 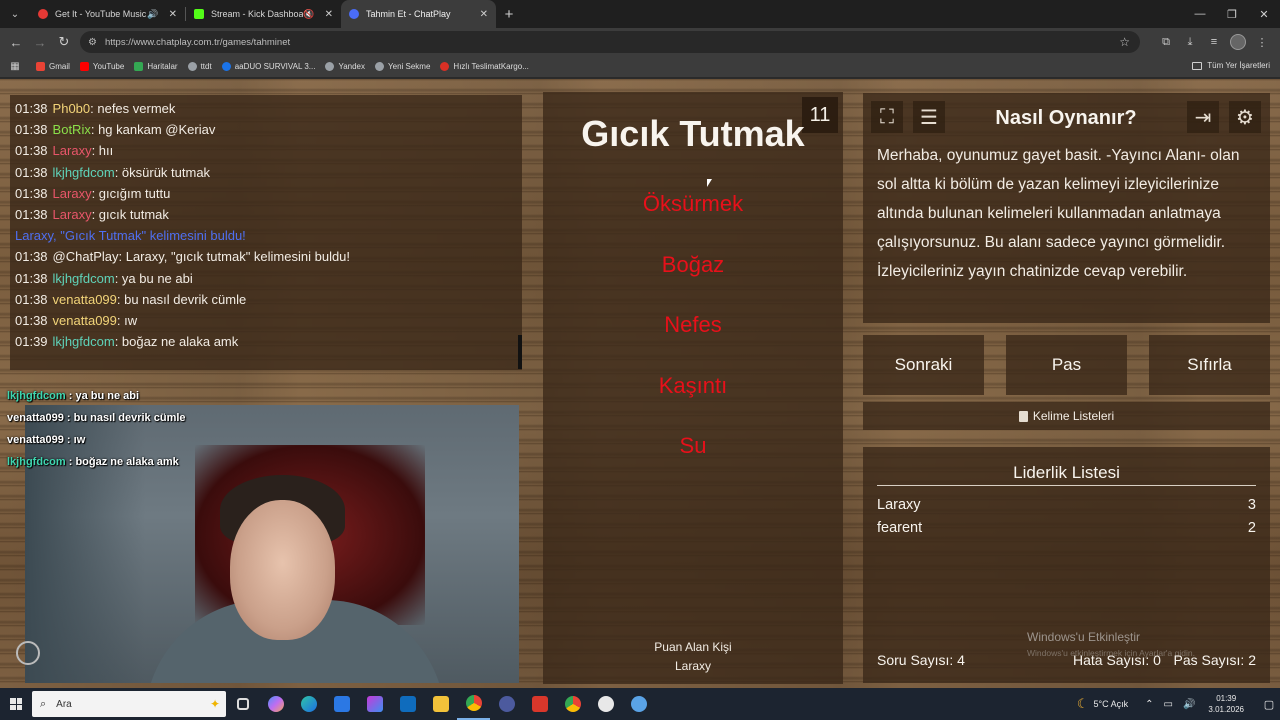 I want to click on file-explorer-icon, so click(x=440, y=704).